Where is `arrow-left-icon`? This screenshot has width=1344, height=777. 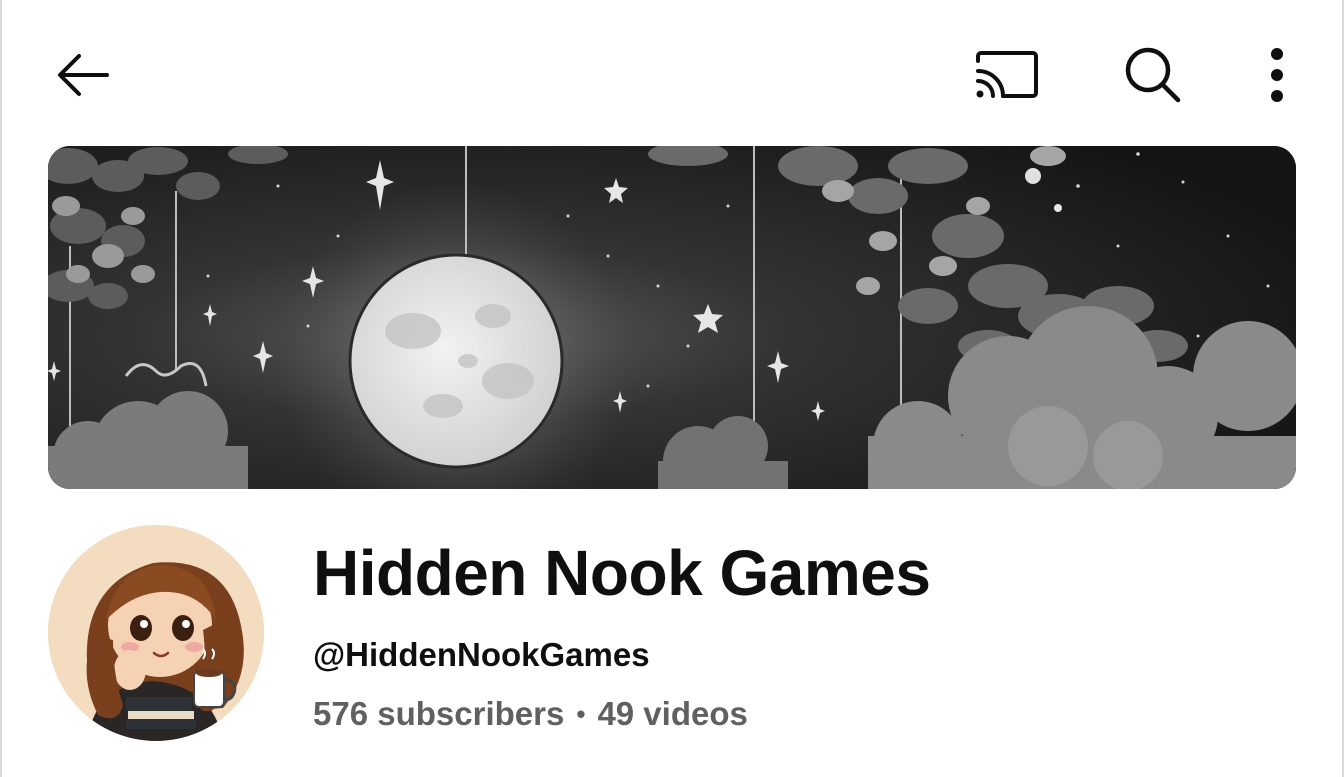 arrow-left-icon is located at coordinates (83, 75).